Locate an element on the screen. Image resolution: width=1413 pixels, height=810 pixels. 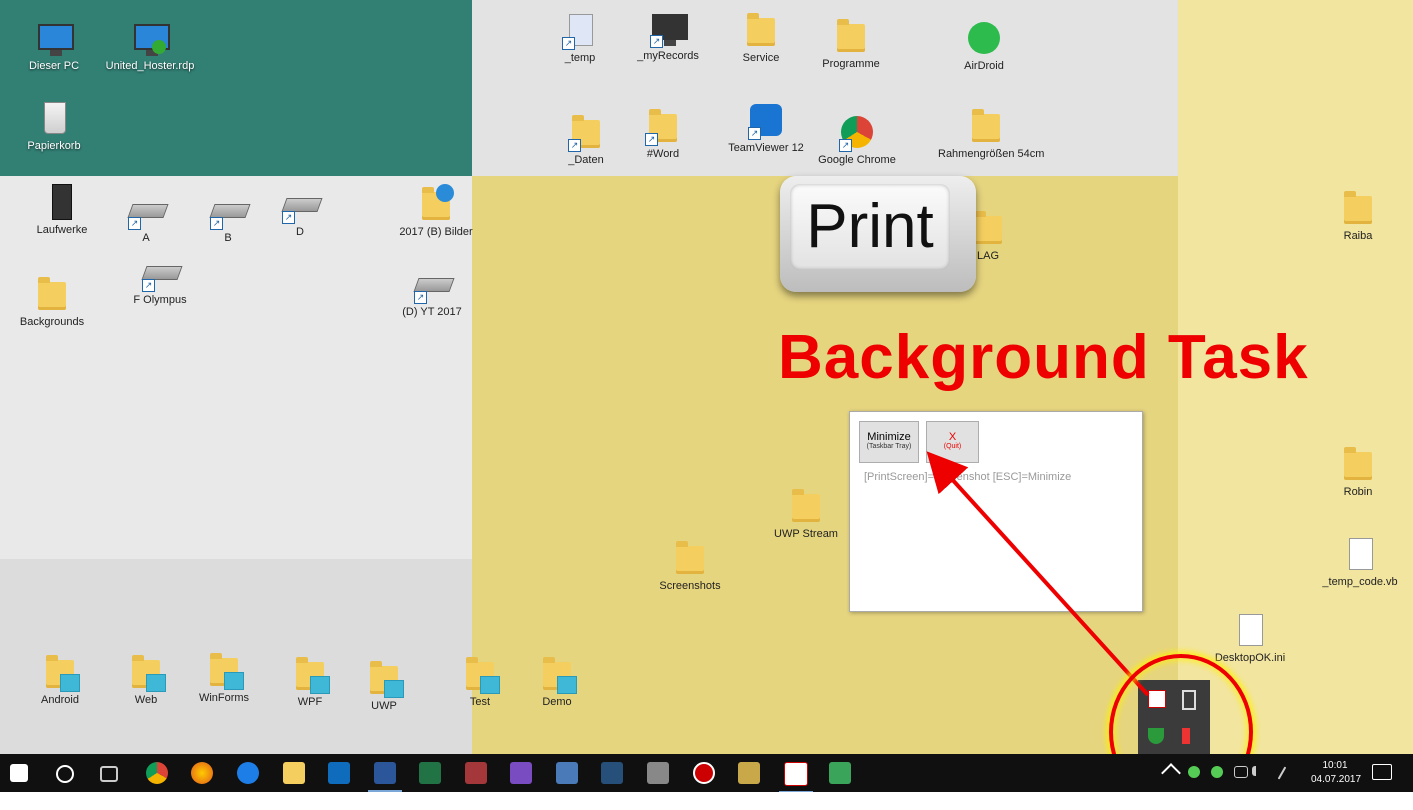
word-icon is located at coordinates (385, 777).